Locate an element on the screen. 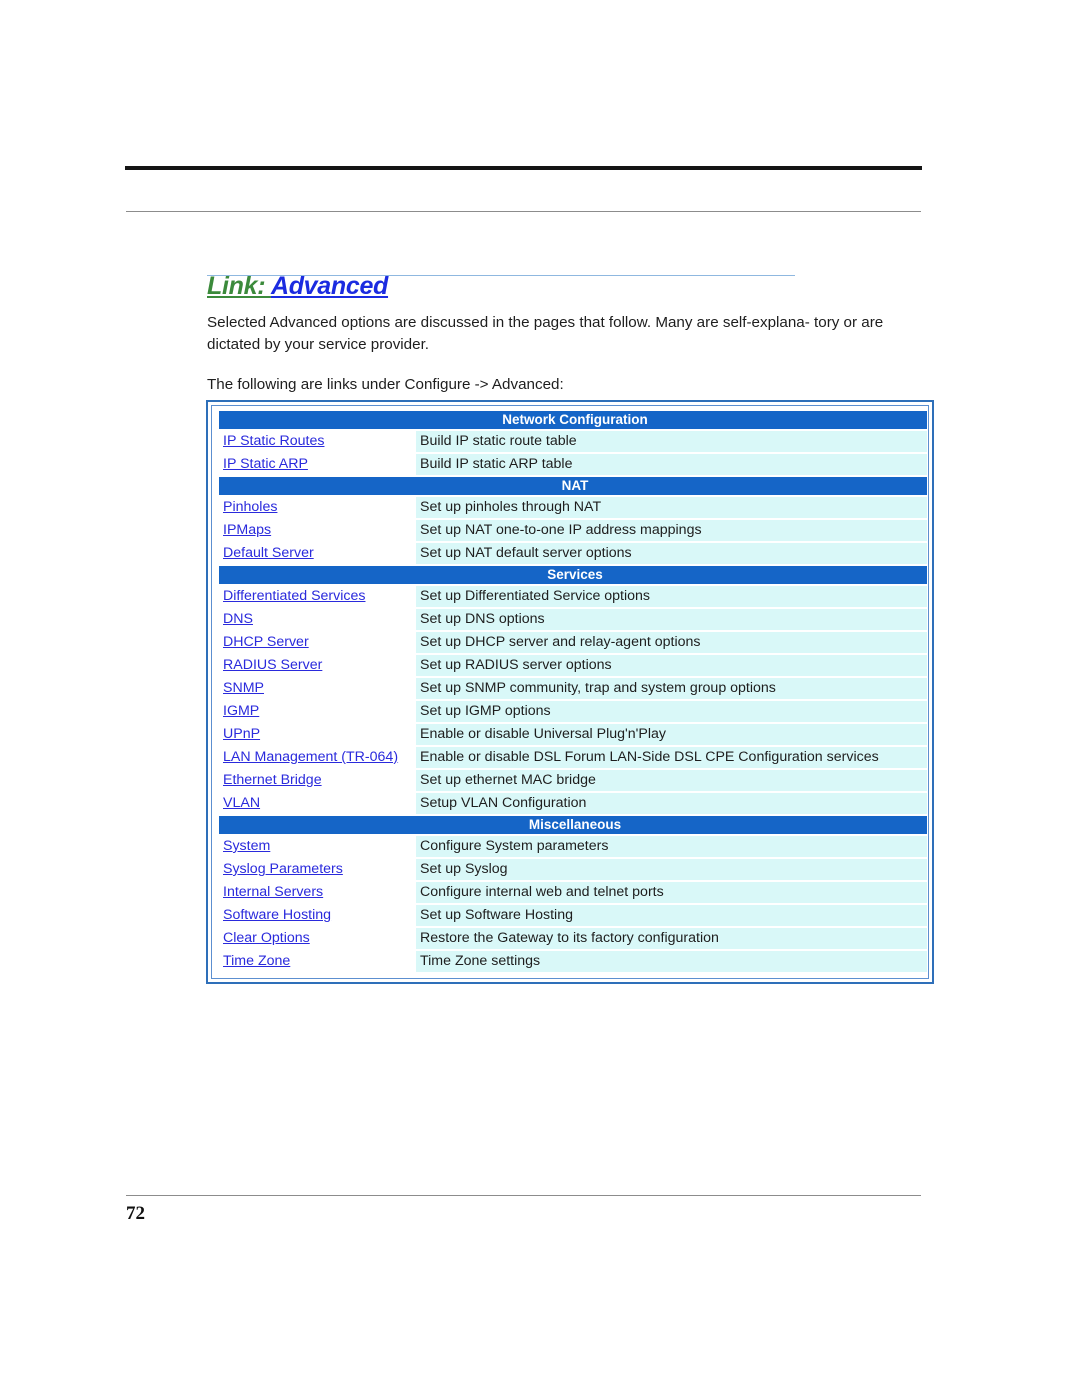 Image resolution: width=1080 pixels, height=1397 pixels. config-link: Default Server is located at coordinates (268, 553).